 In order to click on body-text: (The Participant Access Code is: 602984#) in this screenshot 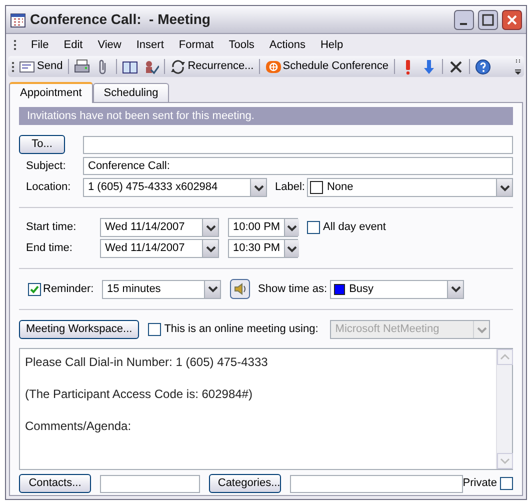, I will do `click(139, 394)`.